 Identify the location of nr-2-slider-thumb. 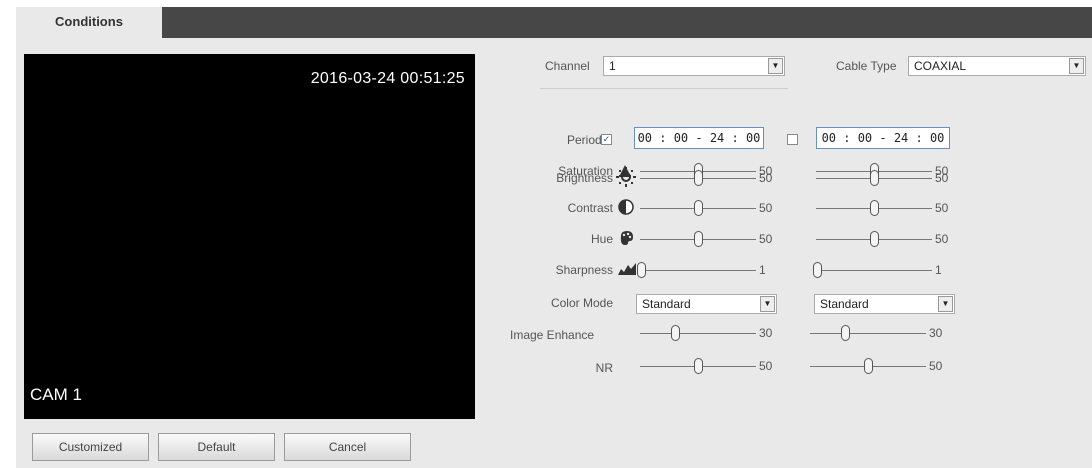
(868, 366).